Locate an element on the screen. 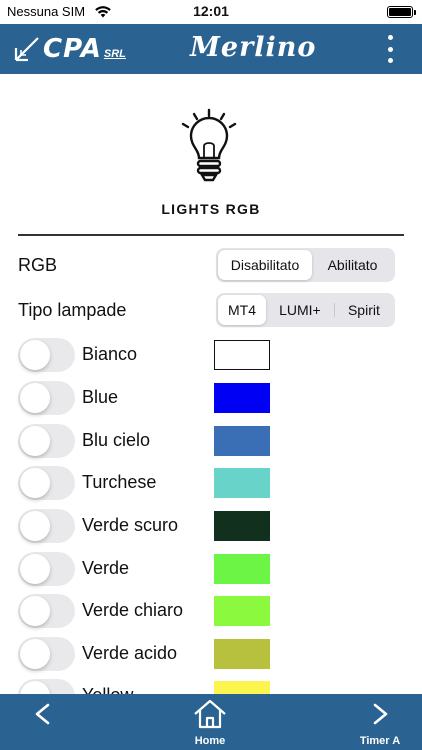  chevron-left-icon is located at coordinates (44, 714).